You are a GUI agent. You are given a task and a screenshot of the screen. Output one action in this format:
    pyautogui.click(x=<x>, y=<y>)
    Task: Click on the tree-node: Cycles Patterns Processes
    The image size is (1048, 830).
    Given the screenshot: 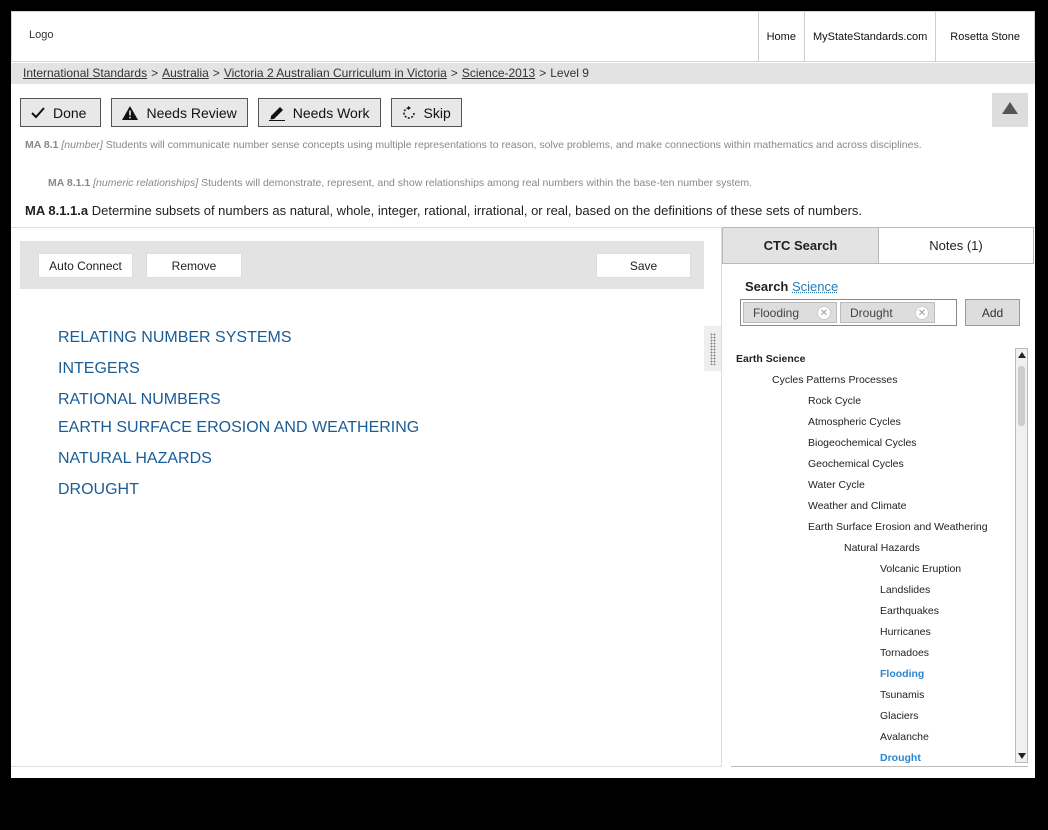 What is the action you would take?
    pyautogui.click(x=834, y=380)
    